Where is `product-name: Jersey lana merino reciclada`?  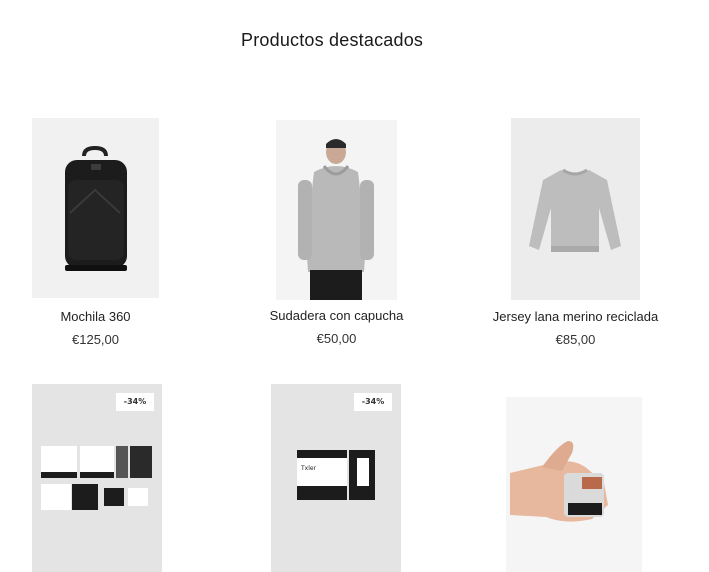
product-name: Jersey lana merino reciclada is located at coordinates (575, 316).